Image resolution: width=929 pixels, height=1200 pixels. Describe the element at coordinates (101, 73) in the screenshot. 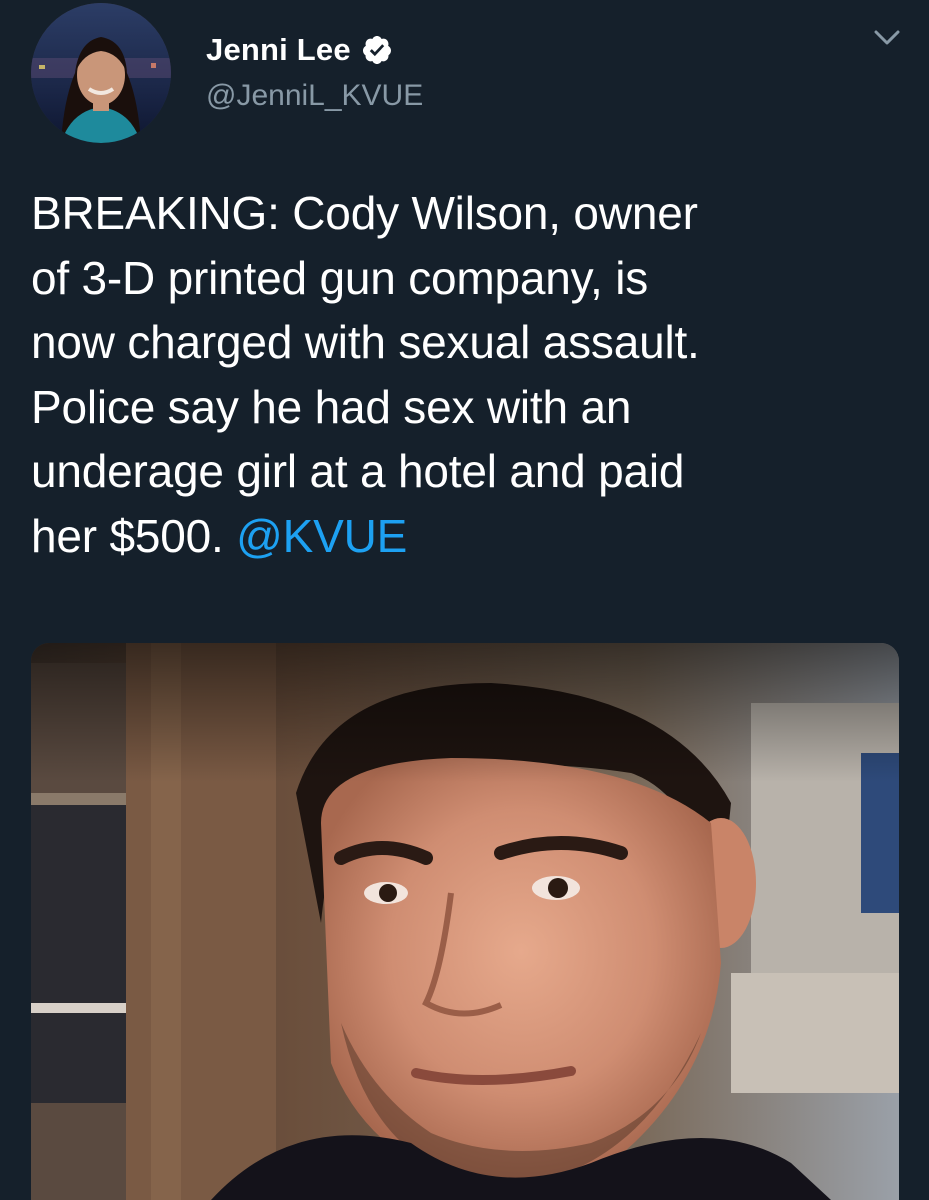

I see `author-avatar` at that location.